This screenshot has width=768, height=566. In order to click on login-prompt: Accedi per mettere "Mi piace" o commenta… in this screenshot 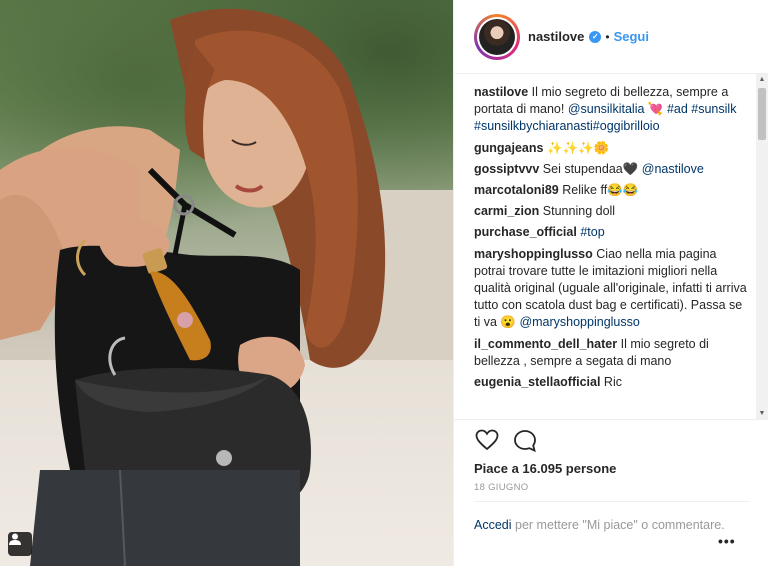, I will do `click(612, 517)`.